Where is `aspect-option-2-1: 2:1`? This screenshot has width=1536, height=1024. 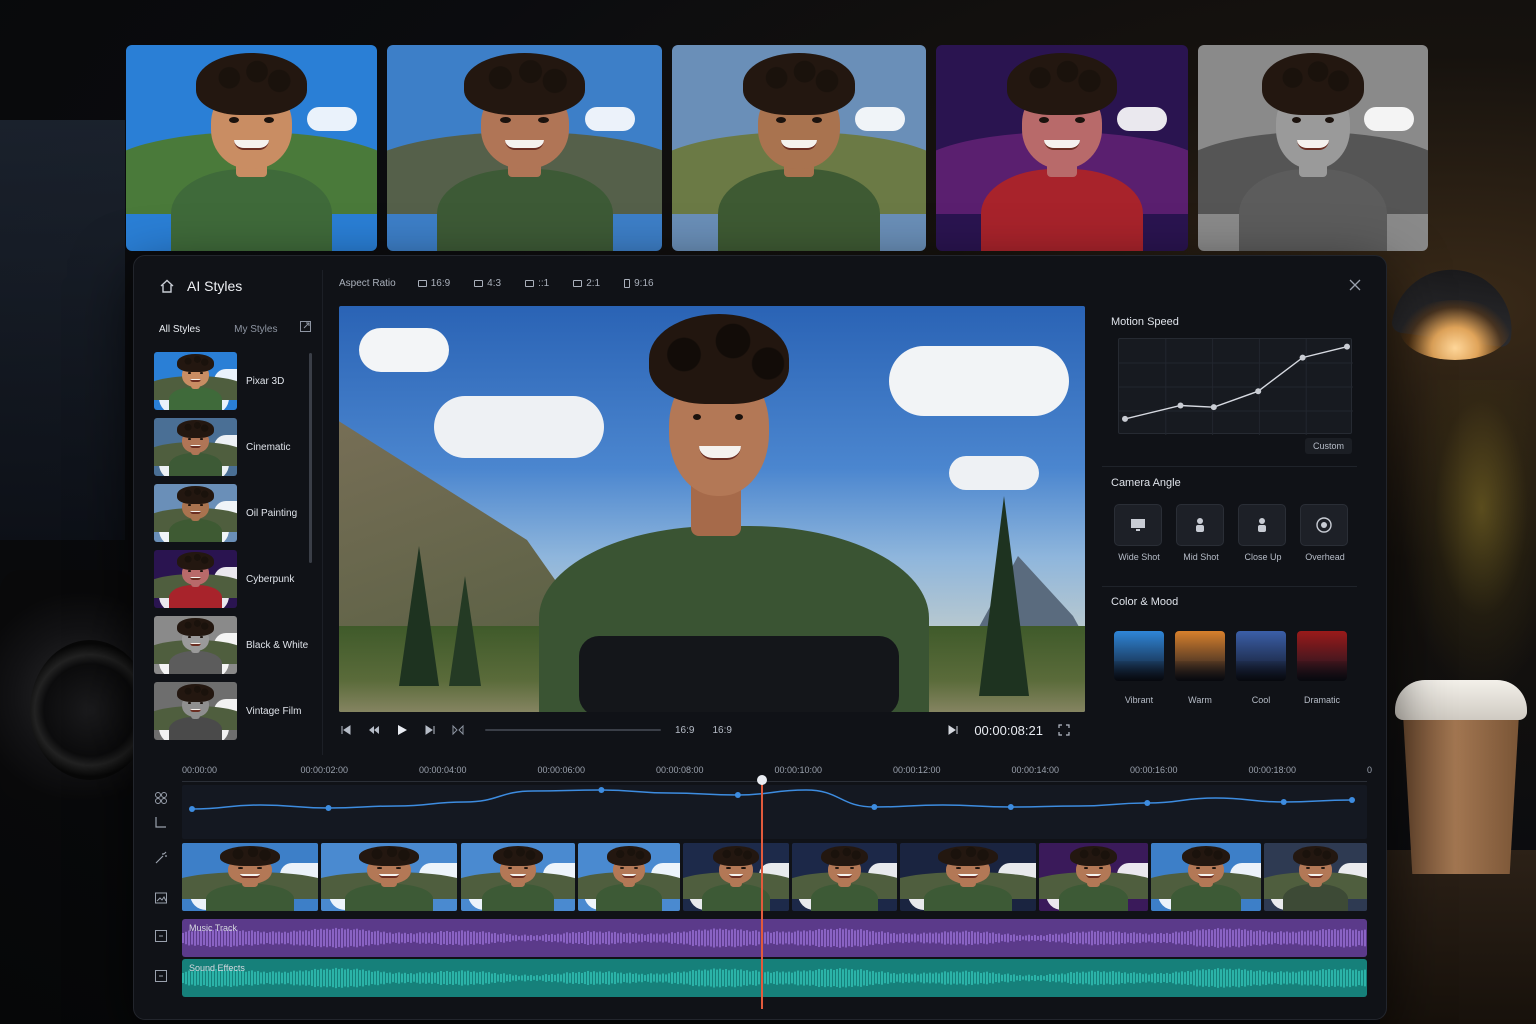 aspect-option-2-1: 2:1 is located at coordinates (586, 283).